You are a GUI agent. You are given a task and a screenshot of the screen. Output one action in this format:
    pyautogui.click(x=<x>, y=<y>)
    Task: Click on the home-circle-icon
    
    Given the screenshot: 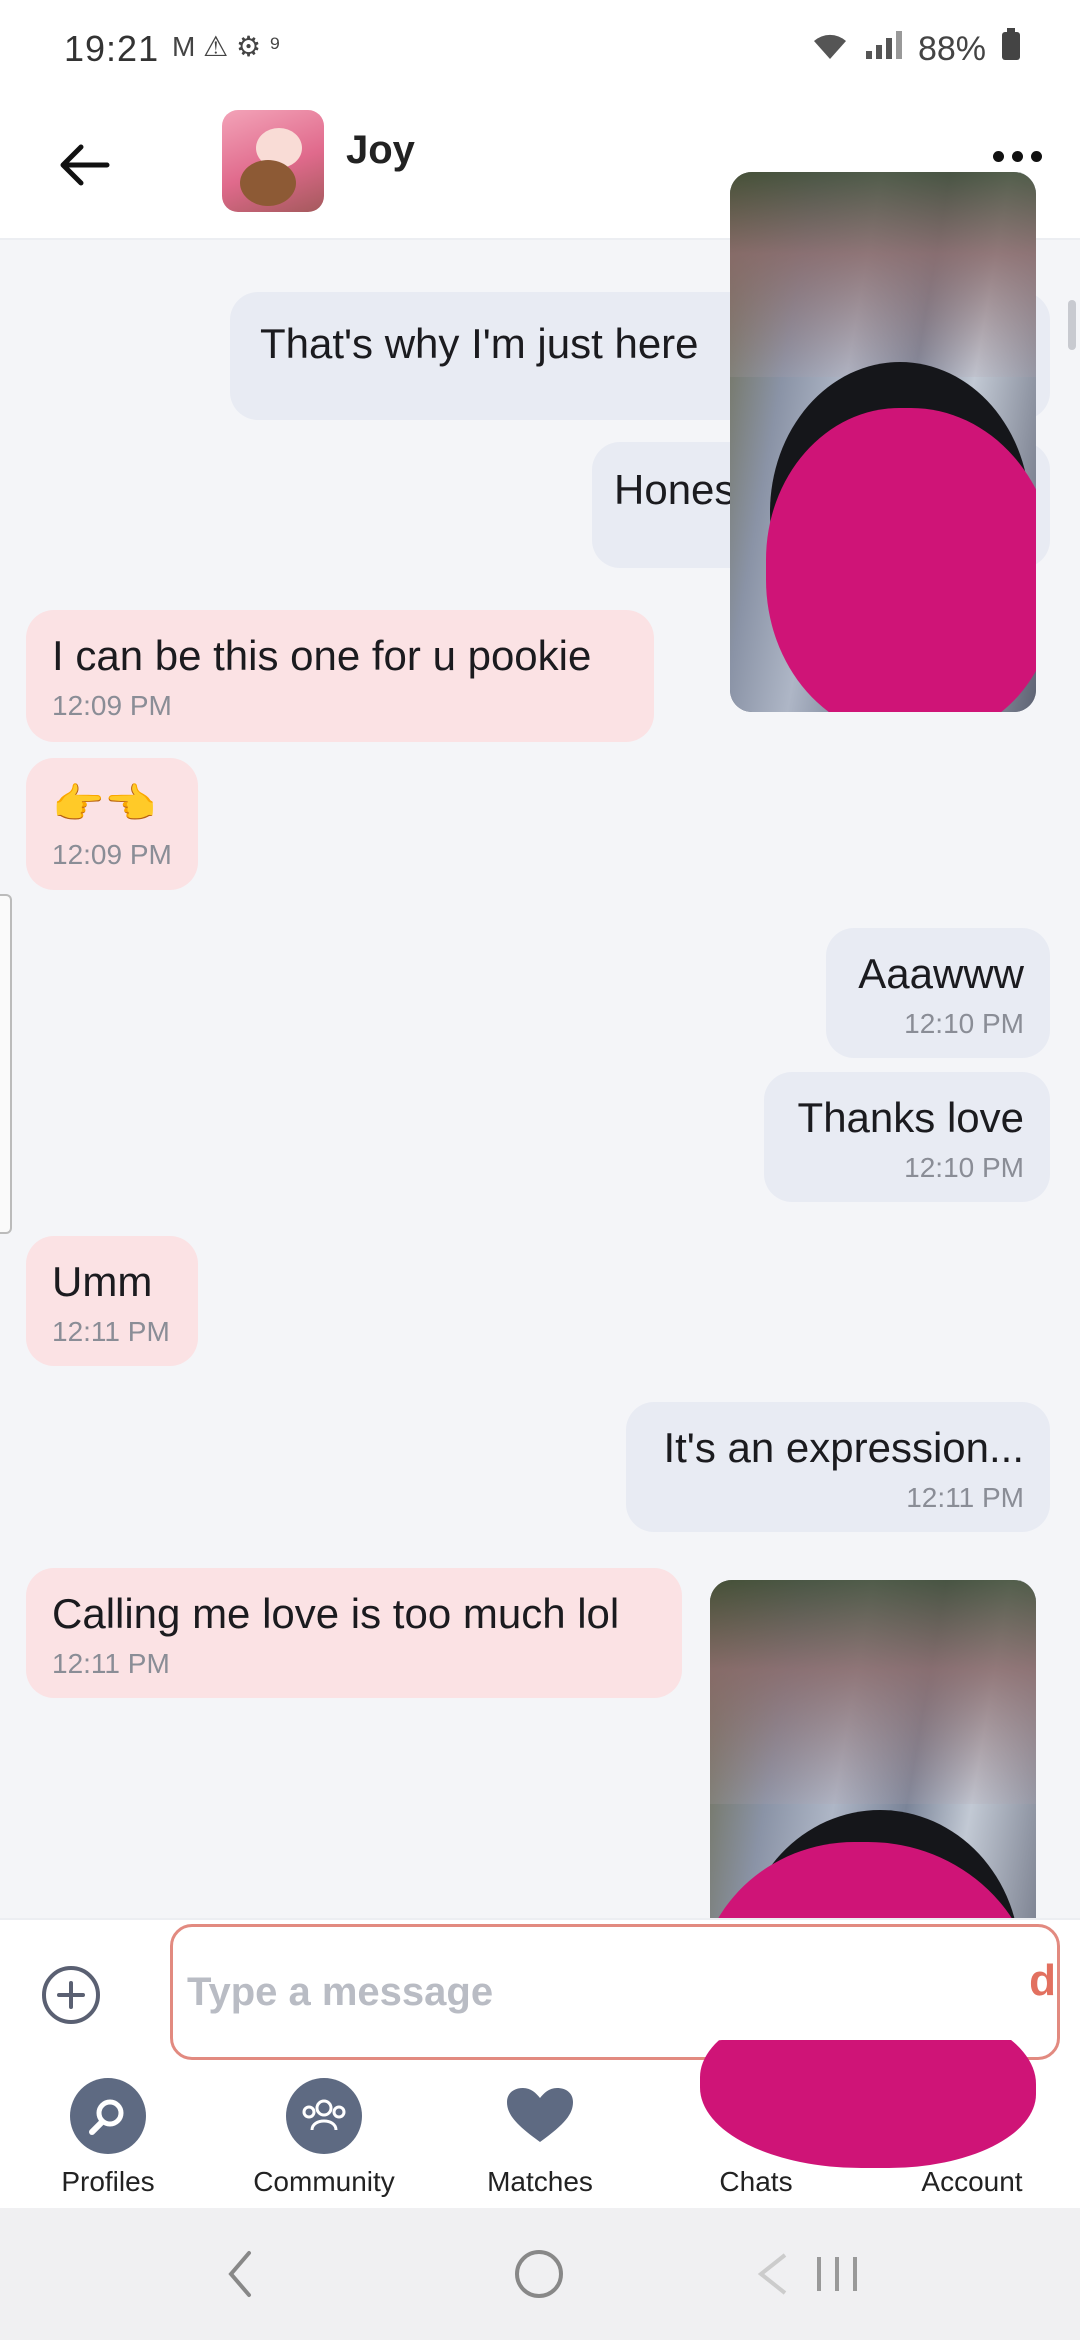 What is the action you would take?
    pyautogui.click(x=539, y=2274)
    